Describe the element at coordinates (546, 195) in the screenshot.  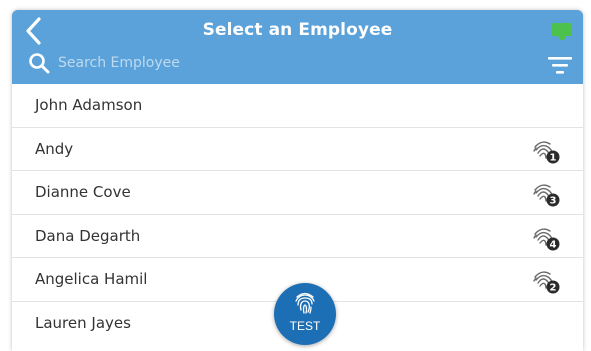
I see `fingerprint-icon: 3` at that location.